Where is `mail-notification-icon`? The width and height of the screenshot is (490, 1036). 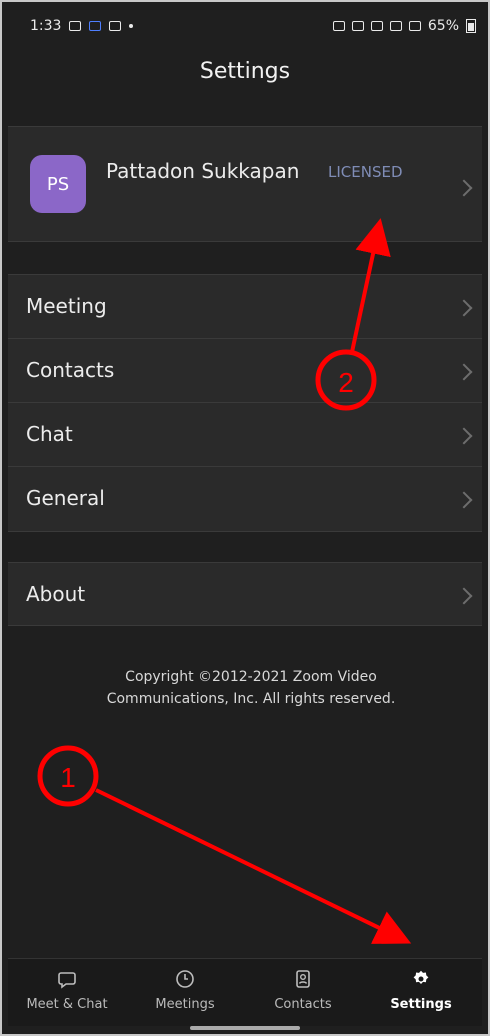
mail-notification-icon is located at coordinates (75, 26).